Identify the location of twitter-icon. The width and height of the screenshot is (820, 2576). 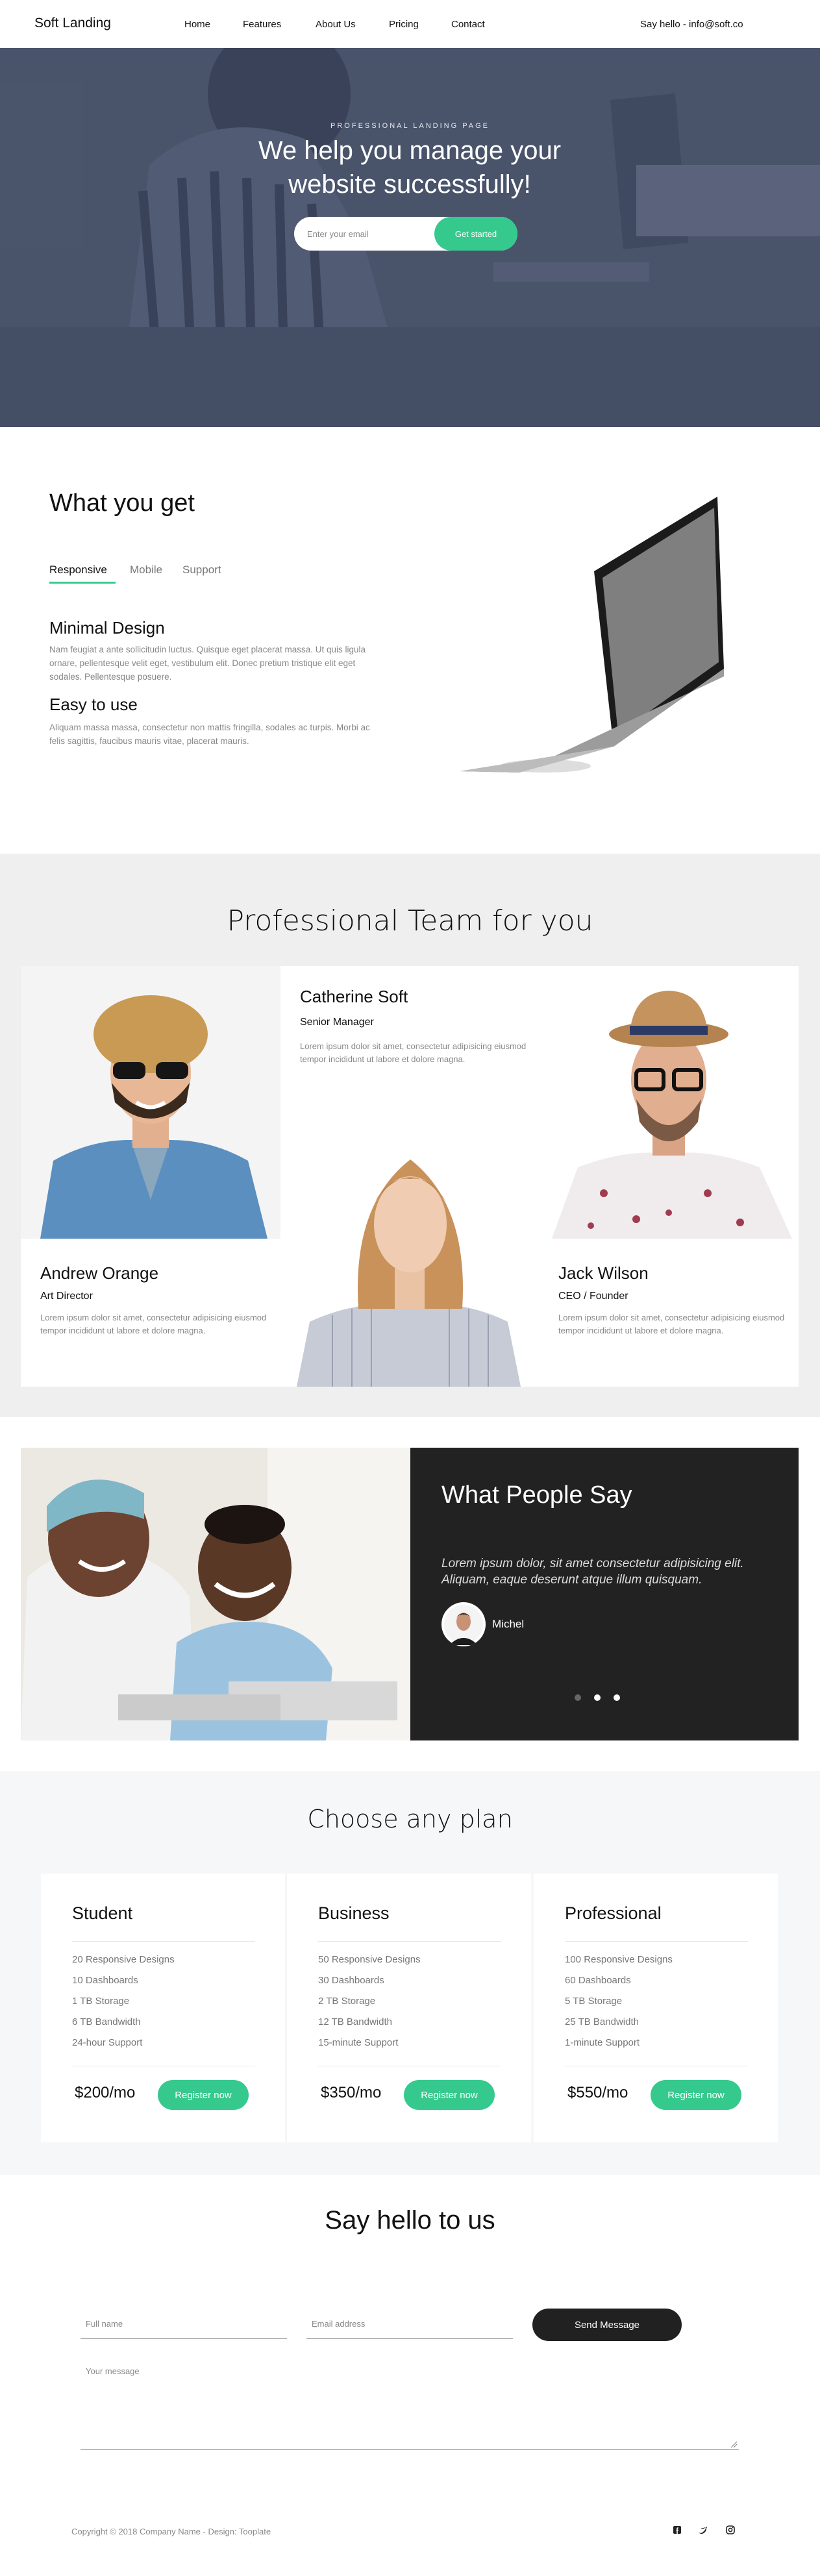
(703, 2530).